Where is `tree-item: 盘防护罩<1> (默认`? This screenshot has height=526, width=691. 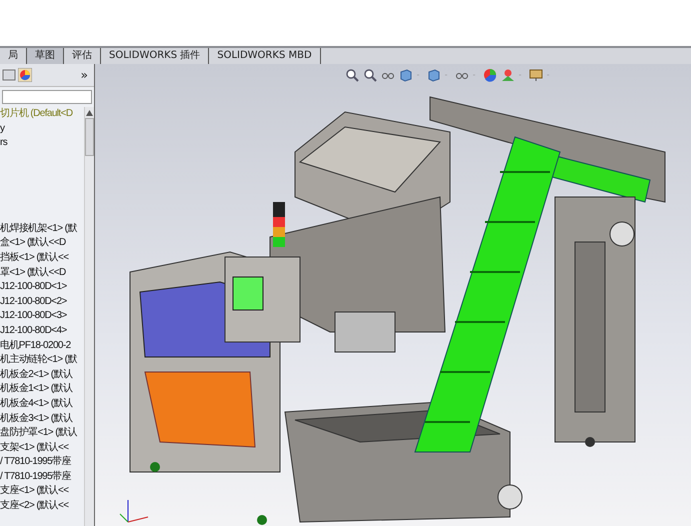 tree-item: 盘防护罩<1> (默认 is located at coordinates (42, 433).